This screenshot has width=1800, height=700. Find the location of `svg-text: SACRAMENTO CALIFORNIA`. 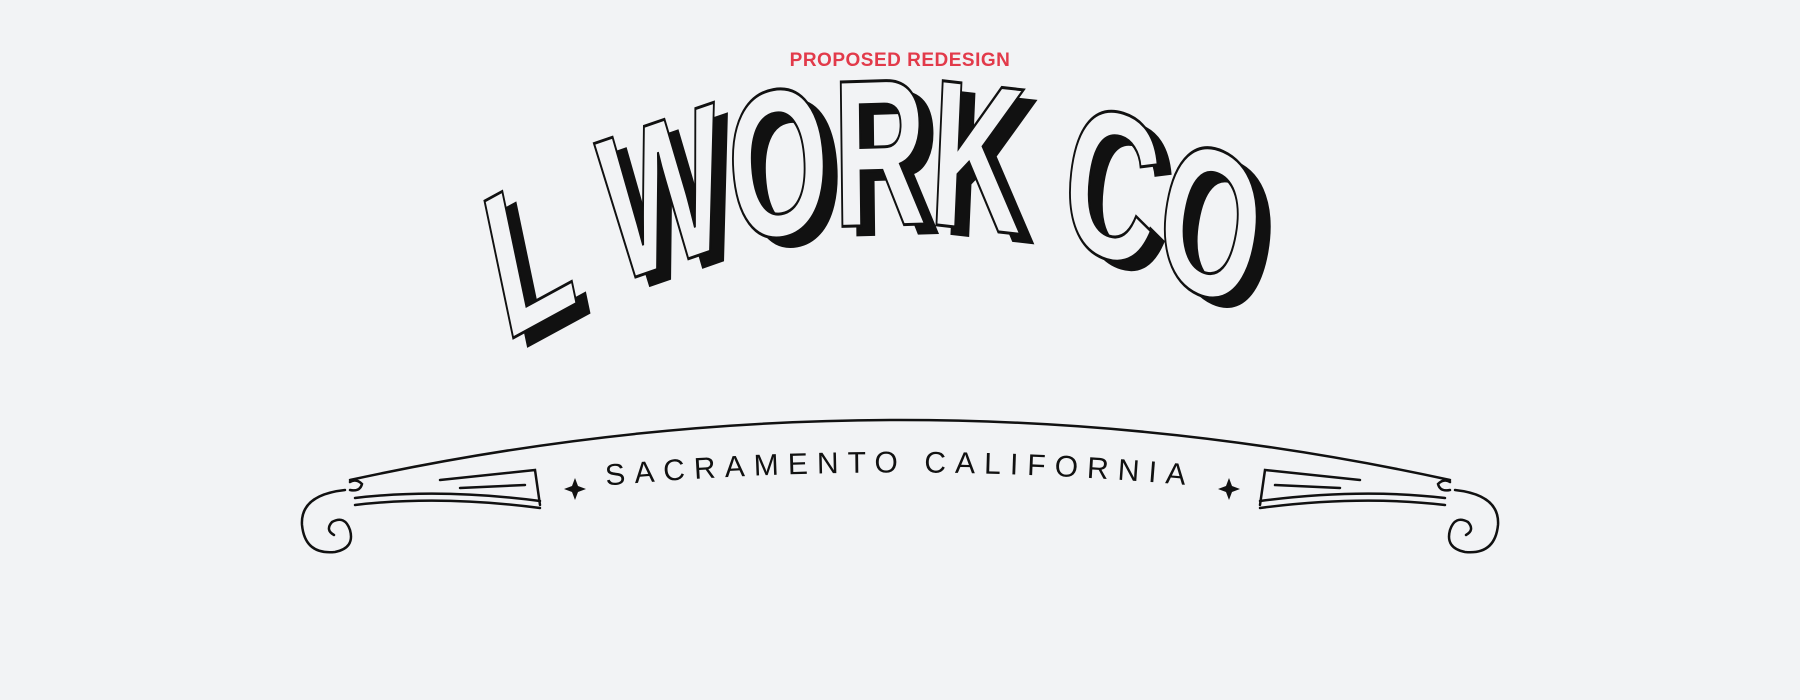

svg-text: SACRAMENTO CALIFORNIA is located at coordinates (900, 469).